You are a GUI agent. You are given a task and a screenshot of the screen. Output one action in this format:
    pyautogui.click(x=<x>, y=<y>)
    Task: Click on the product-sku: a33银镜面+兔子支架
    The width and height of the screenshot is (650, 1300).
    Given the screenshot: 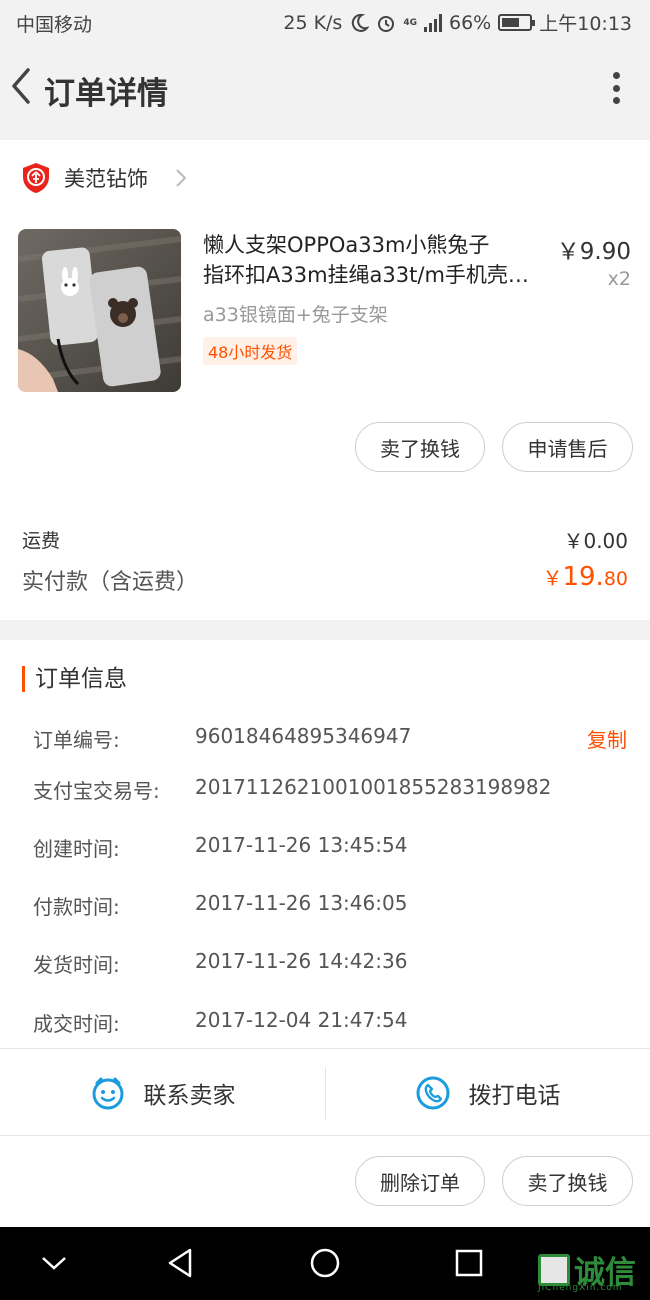 What is the action you would take?
    pyautogui.click(x=295, y=315)
    